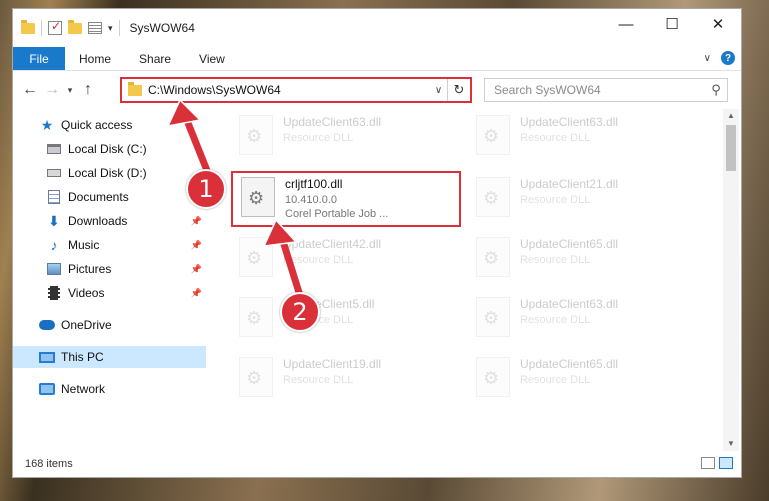 The width and height of the screenshot is (769, 501). I want to click on network-icon, so click(47, 389).